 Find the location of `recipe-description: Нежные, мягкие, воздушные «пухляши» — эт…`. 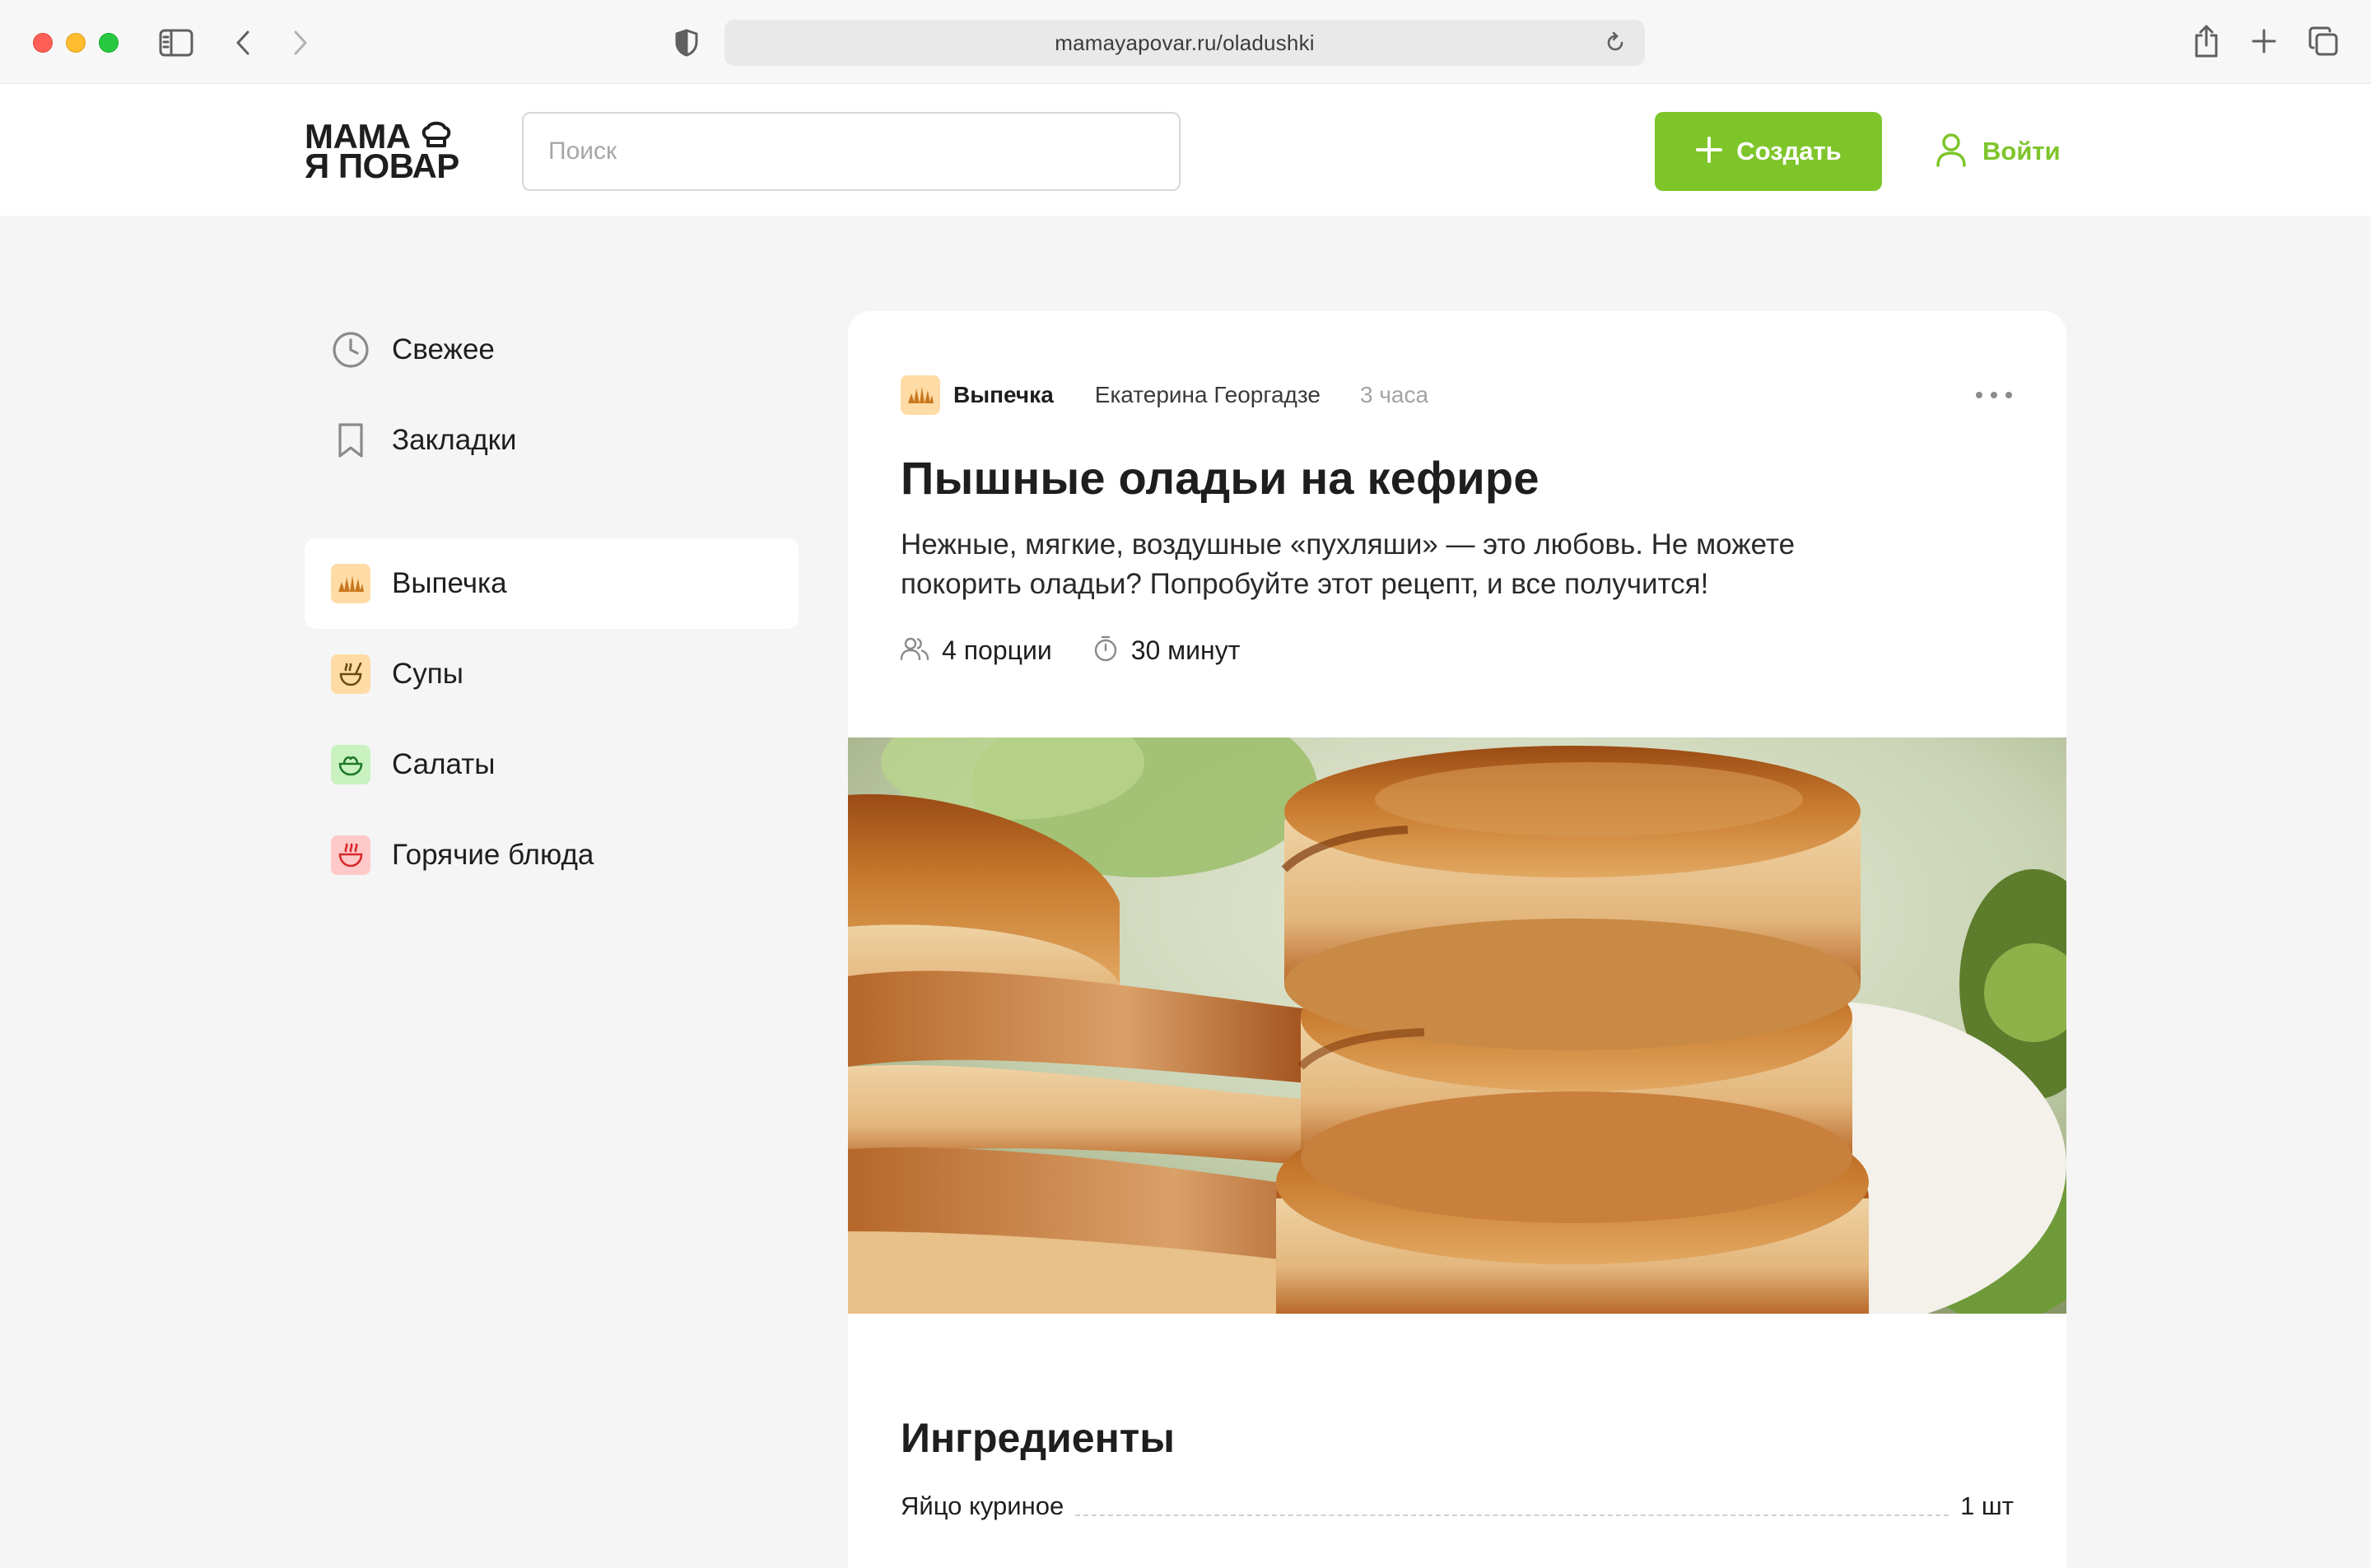

recipe-description: Нежные, мягкие, воздушные «пухляши» — эт… is located at coordinates (1349, 564).